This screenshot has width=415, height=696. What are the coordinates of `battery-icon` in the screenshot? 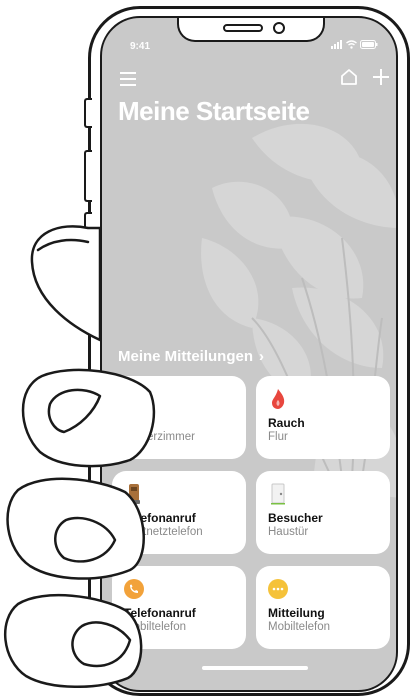 It's located at (369, 44).